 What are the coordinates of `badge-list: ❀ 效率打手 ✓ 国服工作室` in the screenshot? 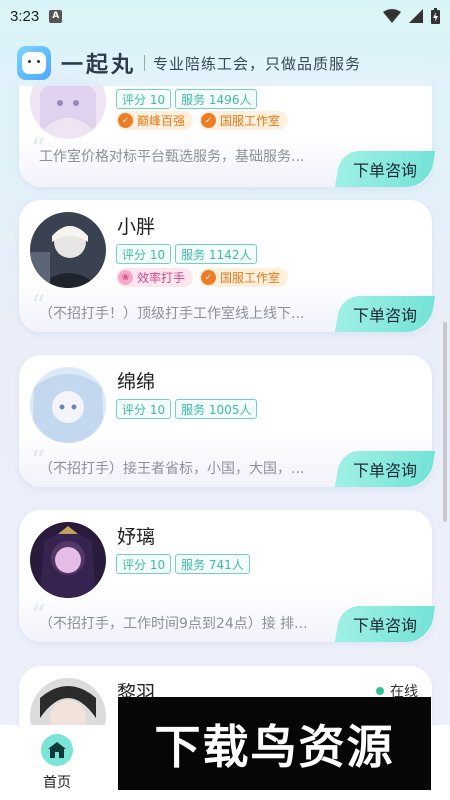 It's located at (202, 277).